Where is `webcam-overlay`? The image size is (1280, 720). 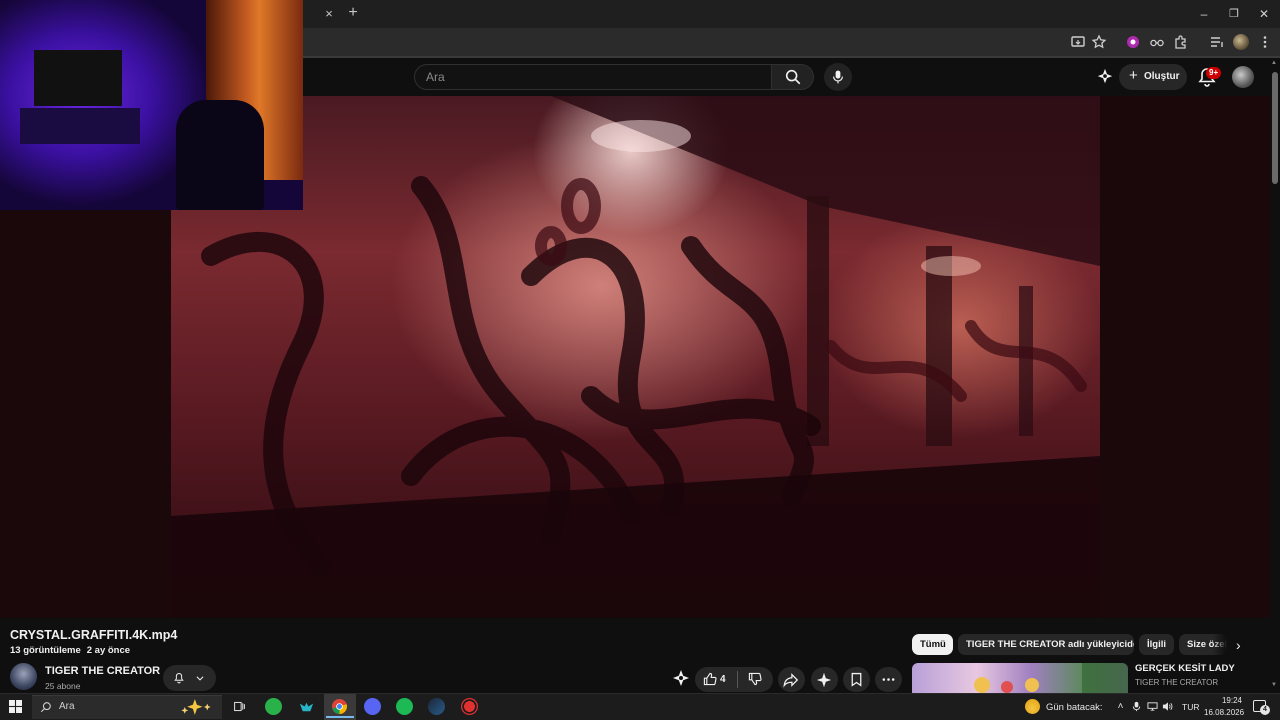
webcam-overlay is located at coordinates (151, 105).